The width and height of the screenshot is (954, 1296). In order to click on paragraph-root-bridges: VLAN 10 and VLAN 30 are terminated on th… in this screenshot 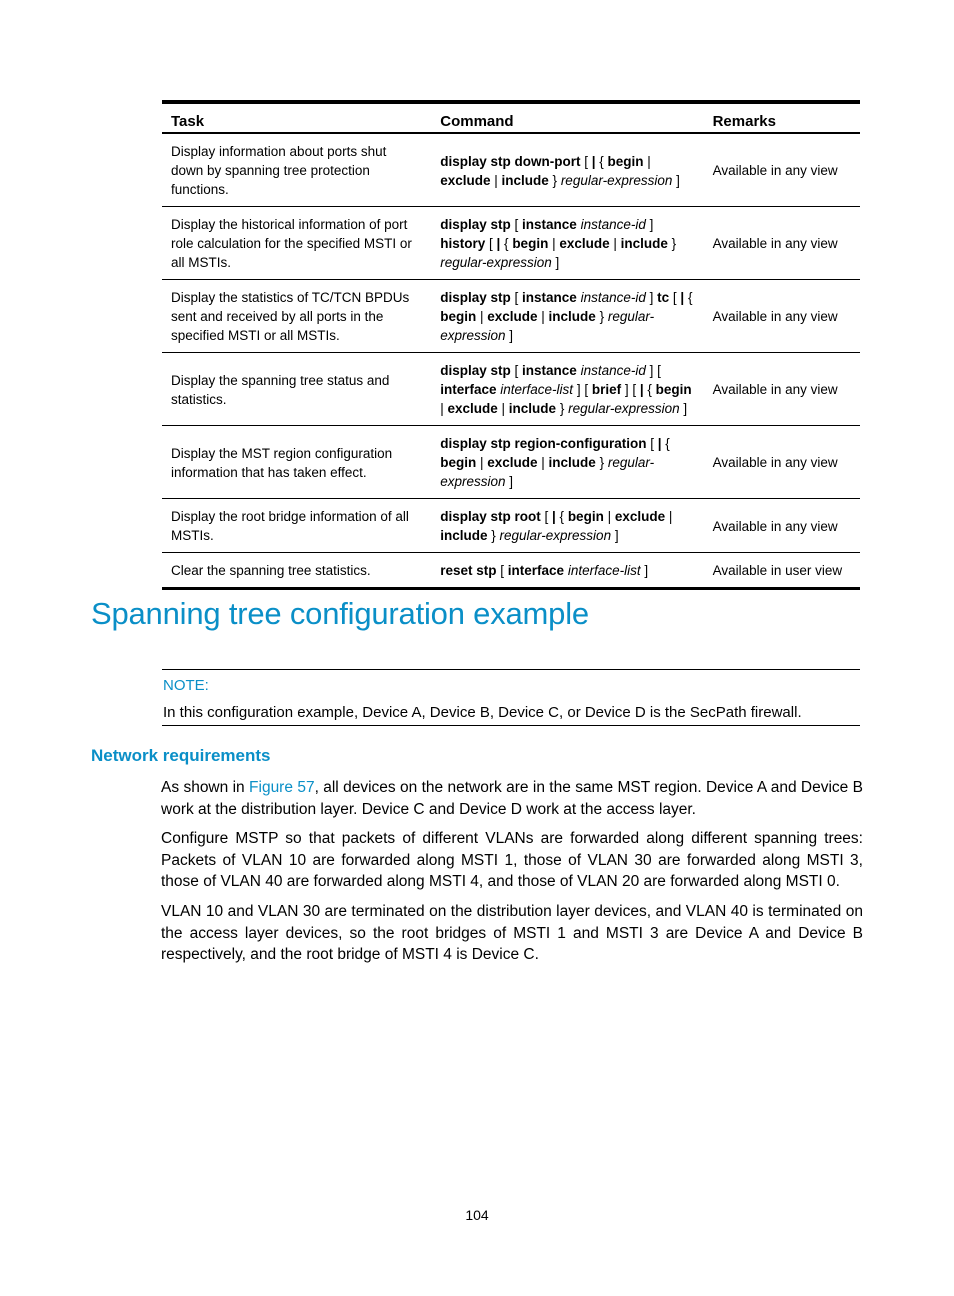, I will do `click(512, 933)`.